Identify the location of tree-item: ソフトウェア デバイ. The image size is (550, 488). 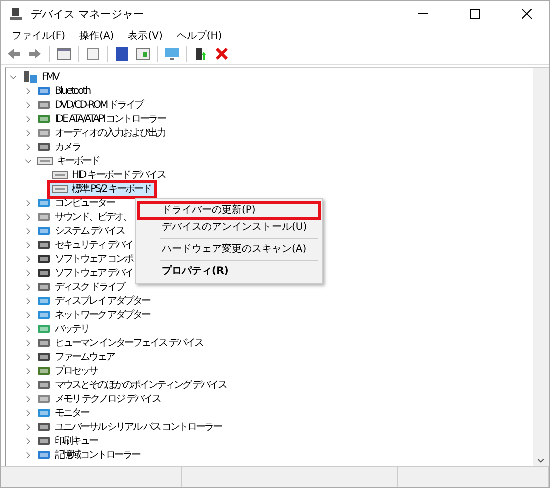
(85, 273).